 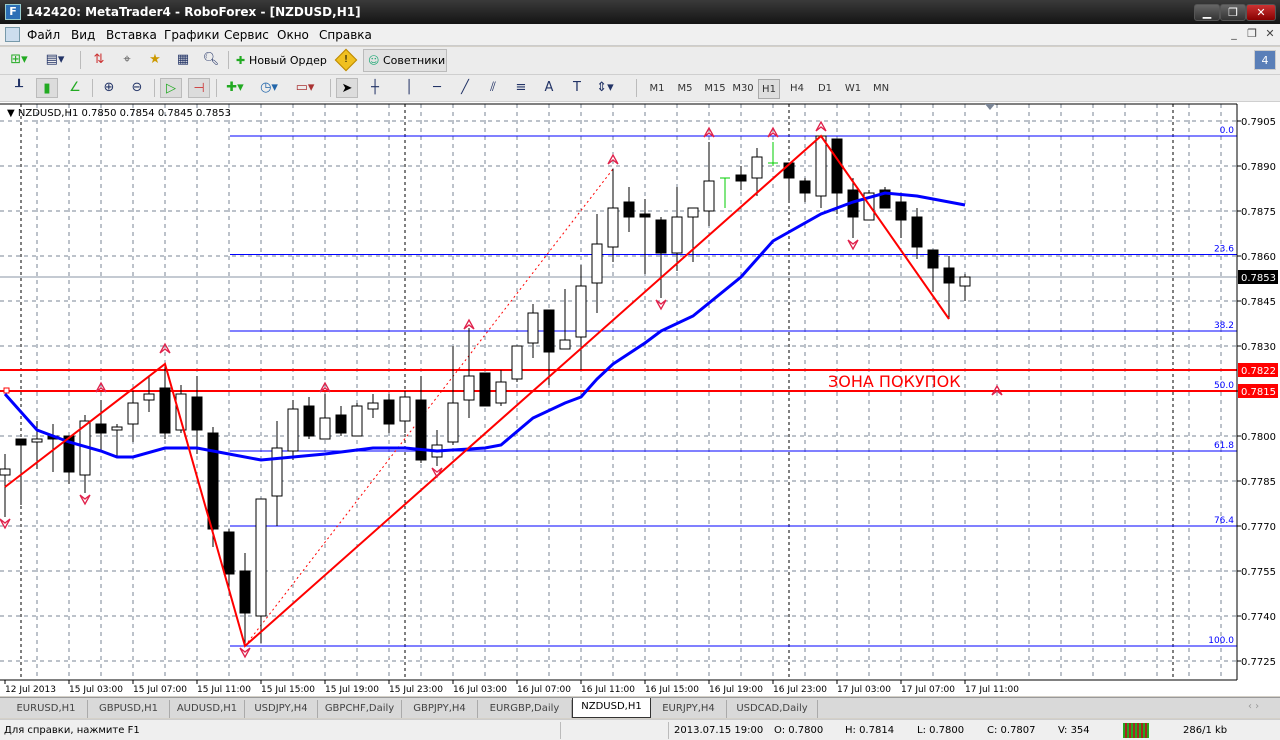 I want to click on chart-tab: EURGBP,Daily, so click(x=525, y=709).